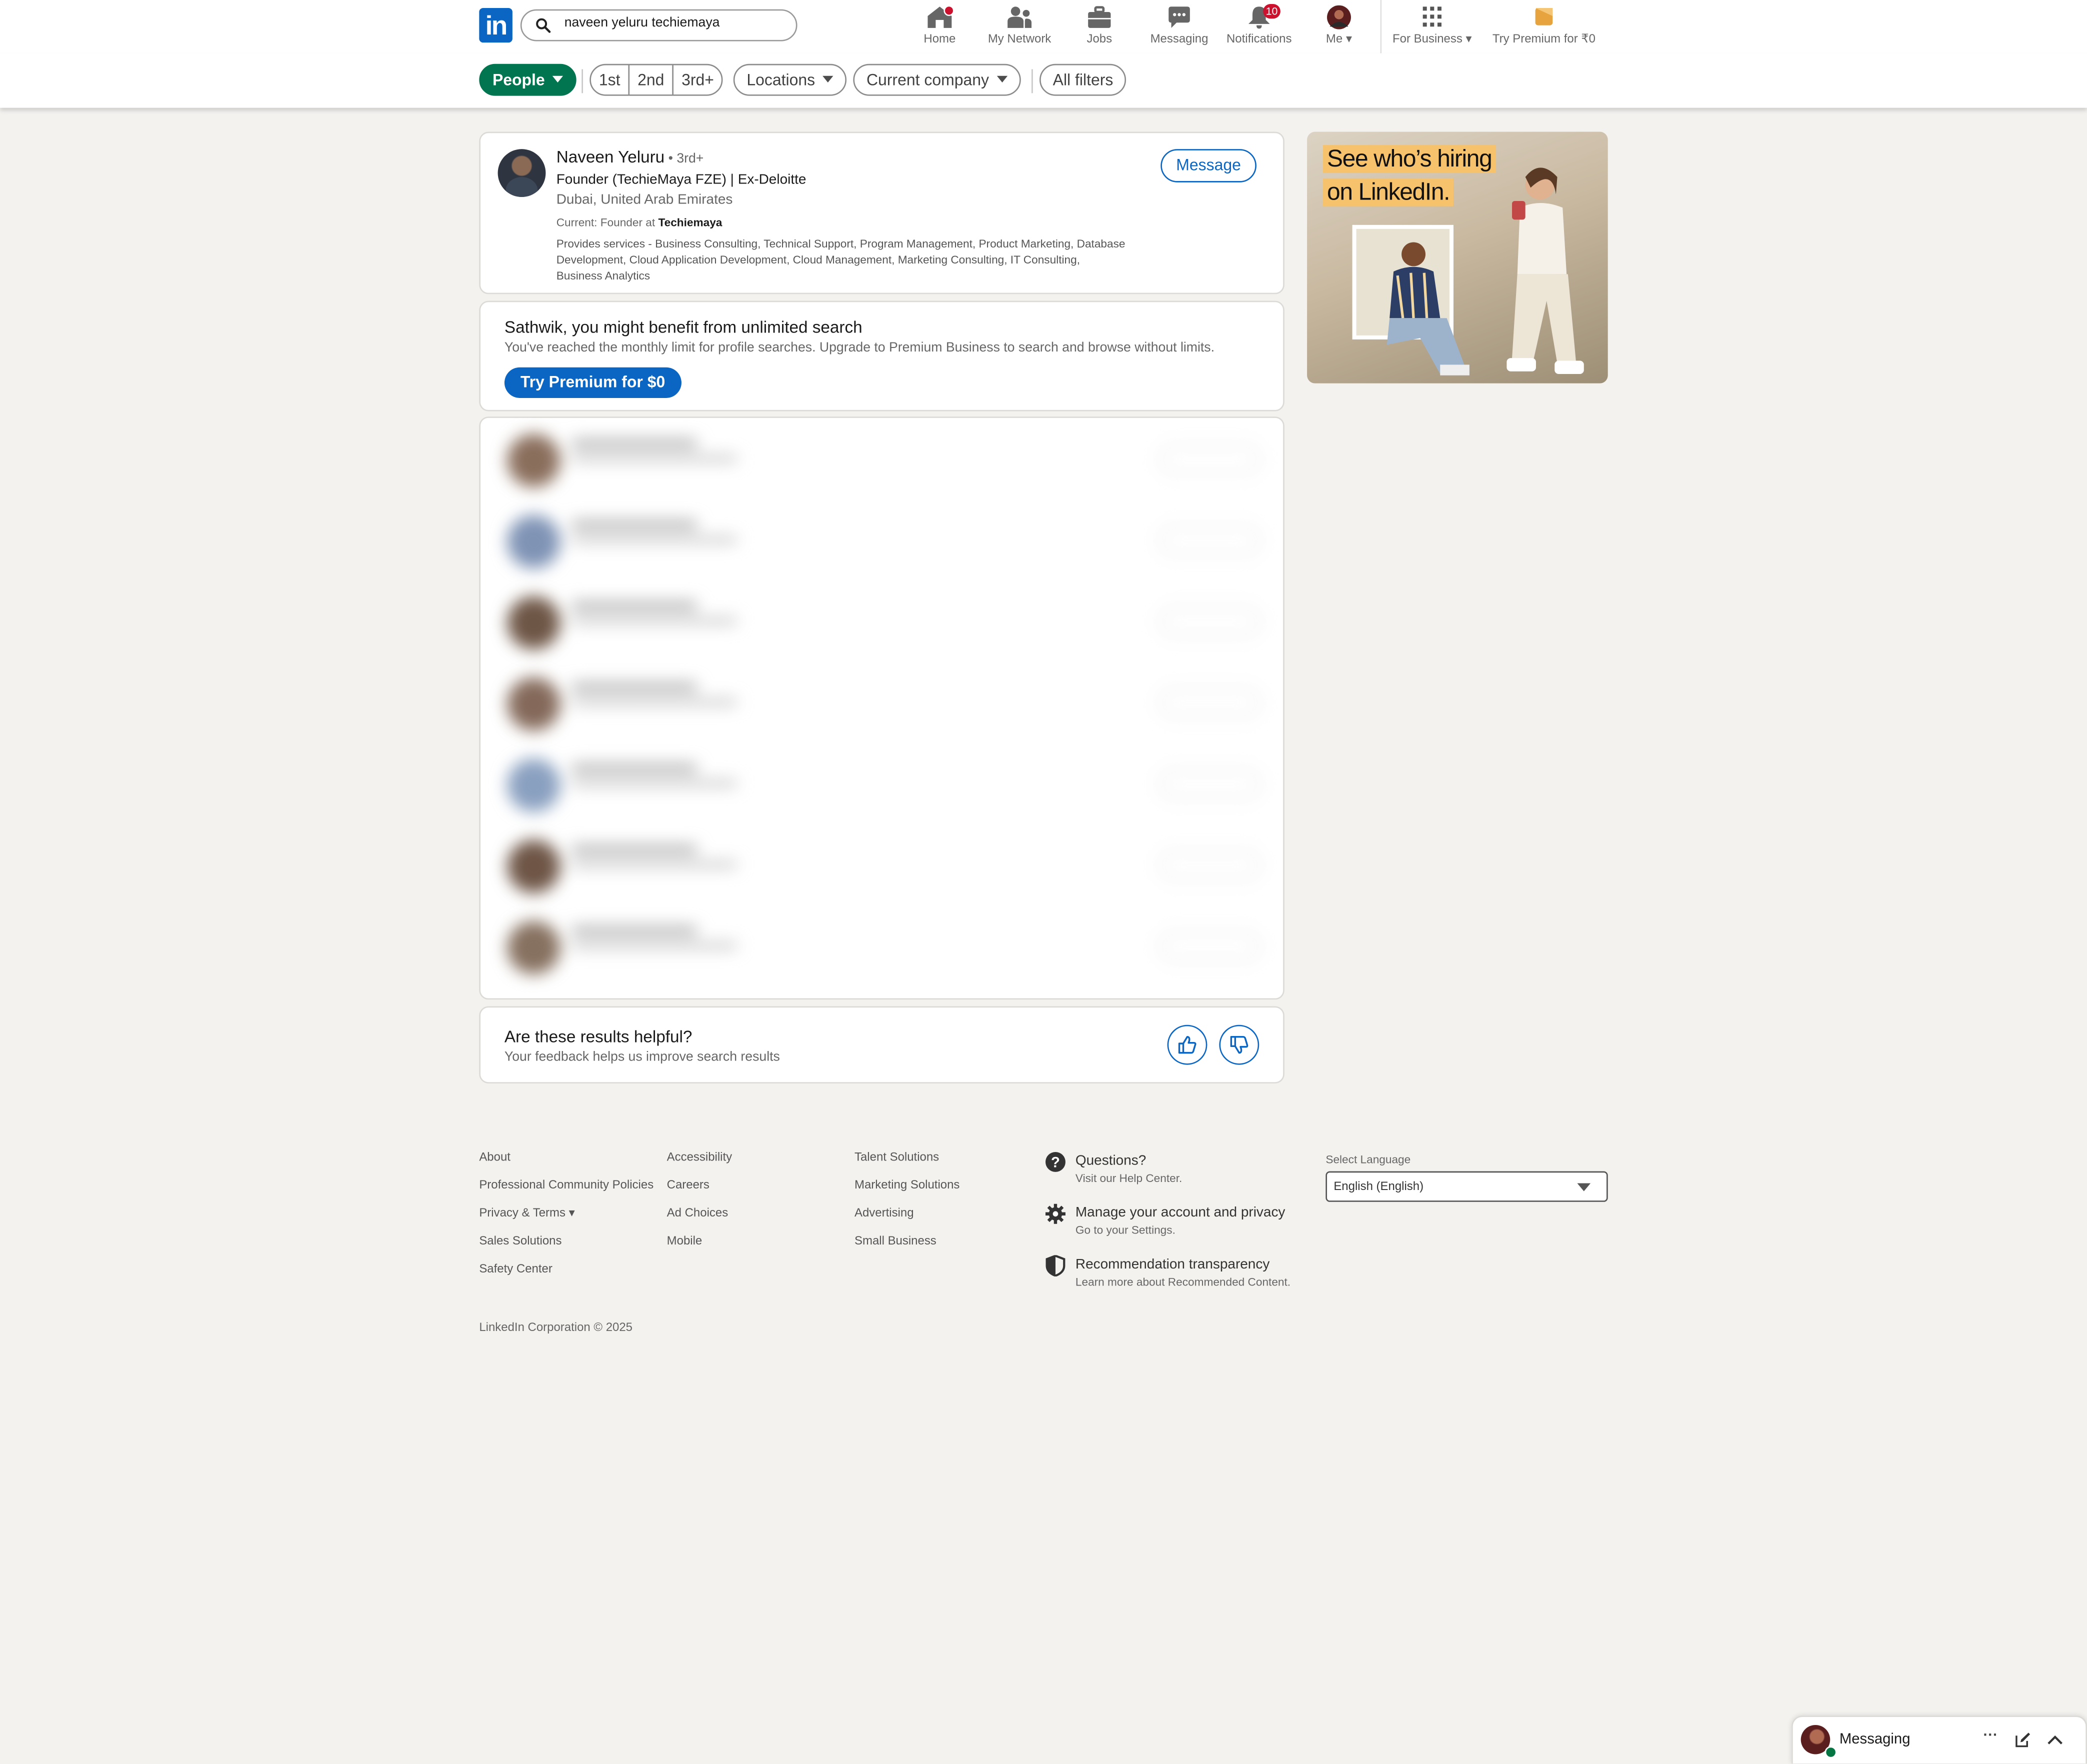 This screenshot has width=2087, height=1764. Describe the element at coordinates (1339, 17) in the screenshot. I see `profile-avatar-icon` at that location.